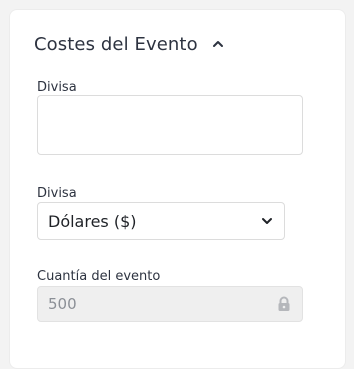 Image resolution: width=354 pixels, height=369 pixels. What do you see at coordinates (62, 304) in the screenshot?
I see `event-amount-value: 500` at bounding box center [62, 304].